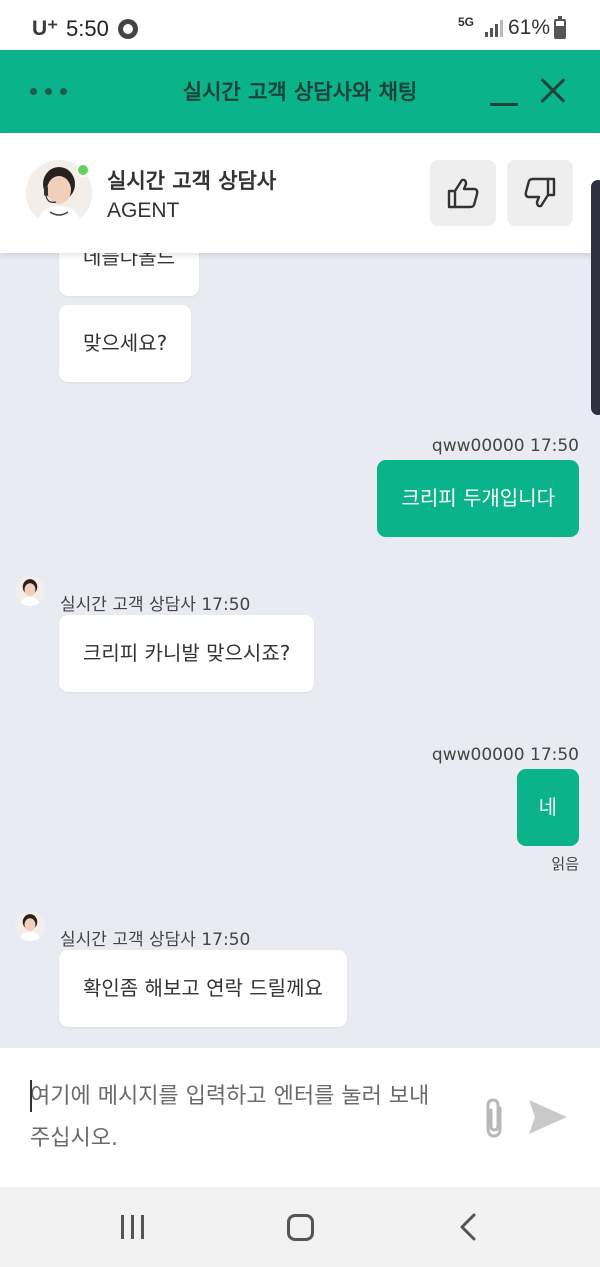 The width and height of the screenshot is (600, 1267). I want to click on send-icon, so click(548, 1117).